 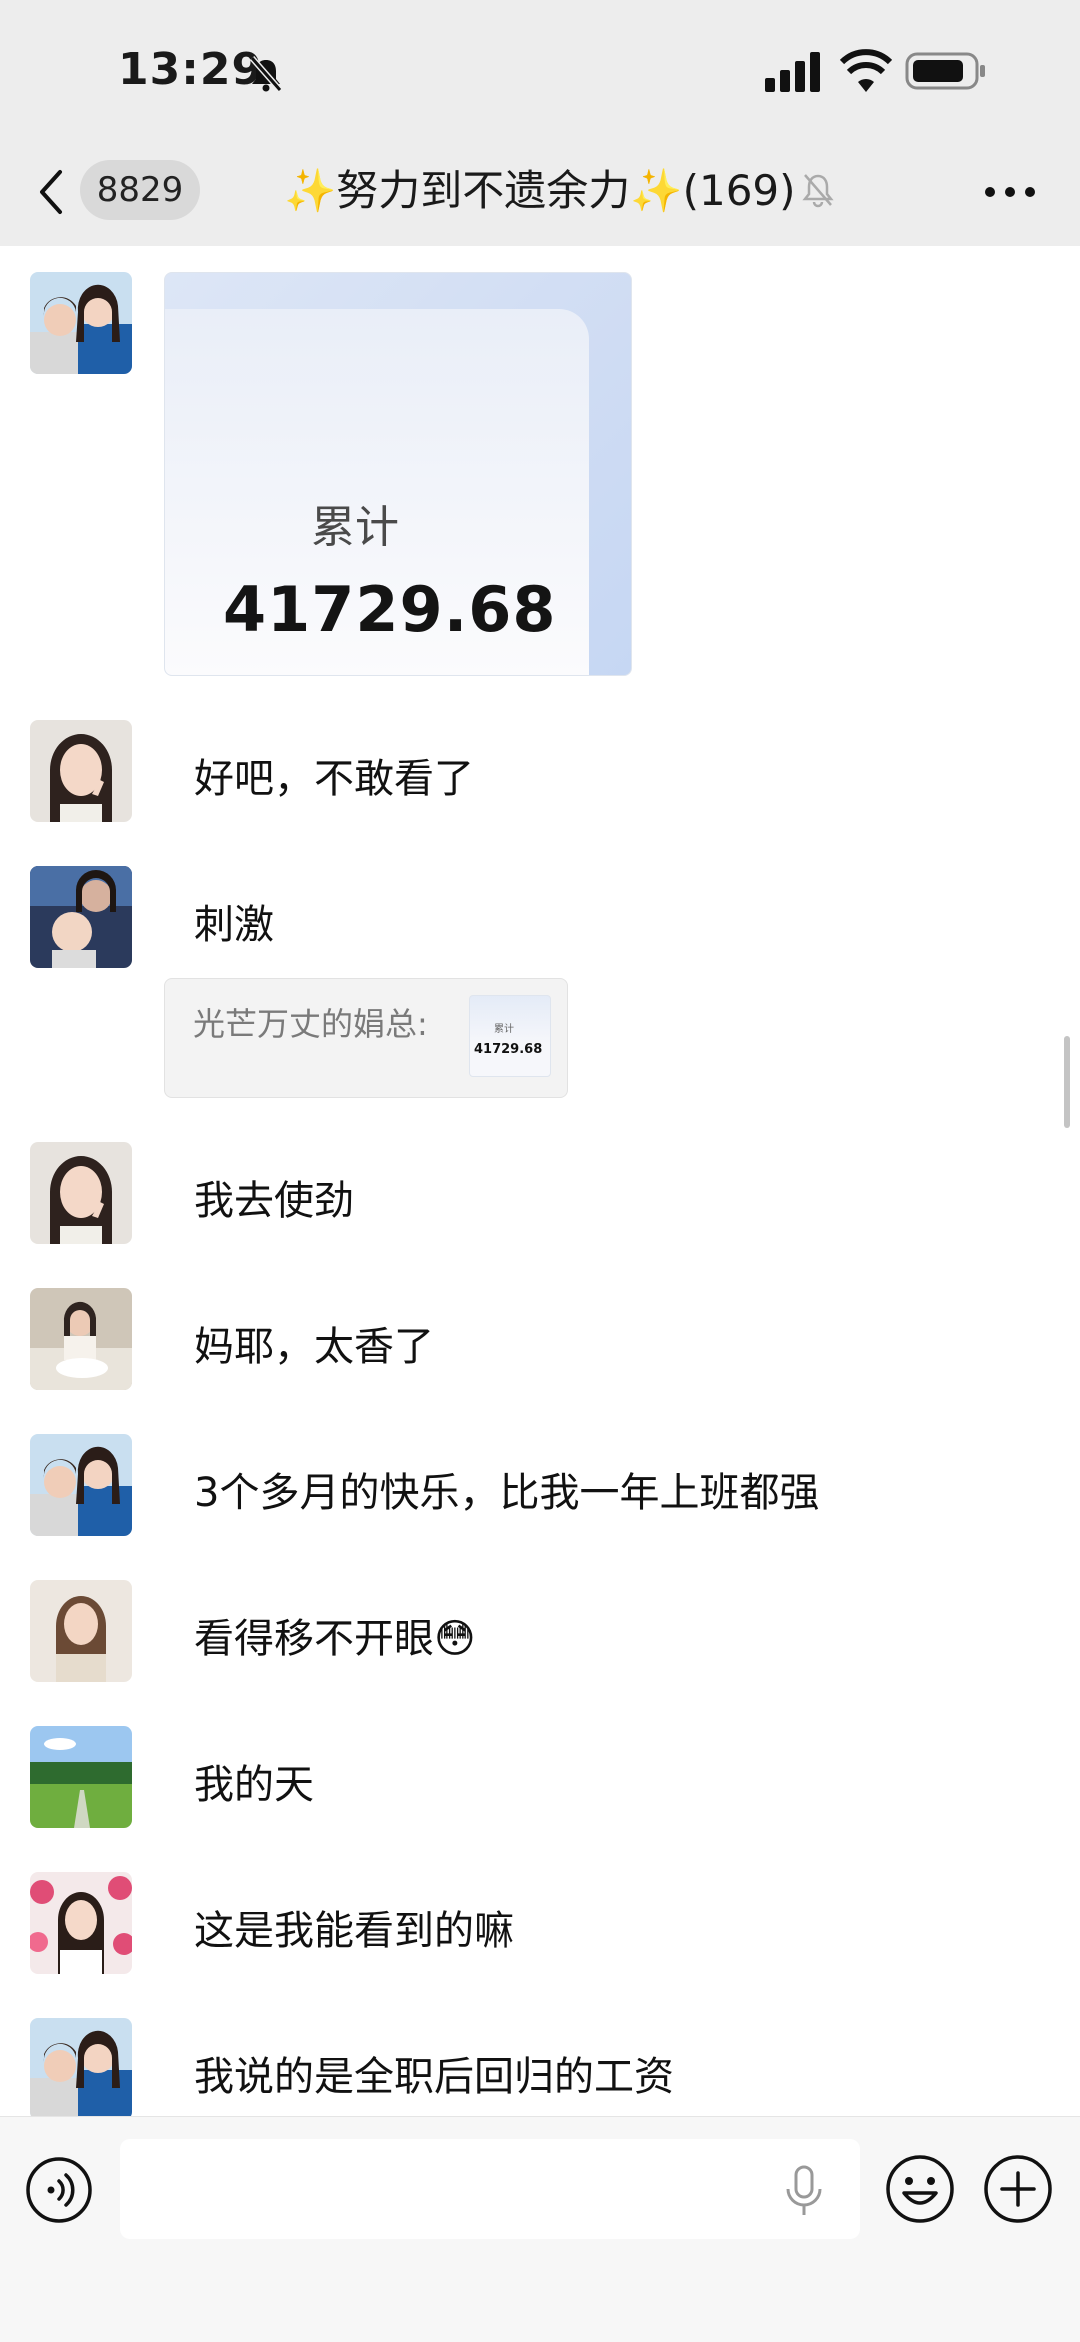 I want to click on chevron-left-icon, so click(x=50, y=192).